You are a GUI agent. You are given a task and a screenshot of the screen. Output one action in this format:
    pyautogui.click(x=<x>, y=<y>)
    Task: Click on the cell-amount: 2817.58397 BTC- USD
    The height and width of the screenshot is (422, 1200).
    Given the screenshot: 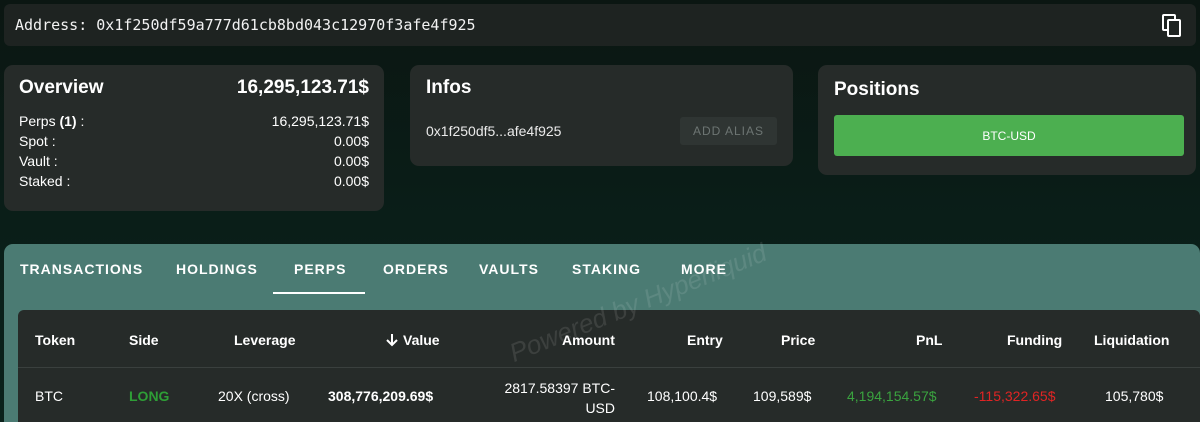 What is the action you would take?
    pyautogui.click(x=558, y=398)
    